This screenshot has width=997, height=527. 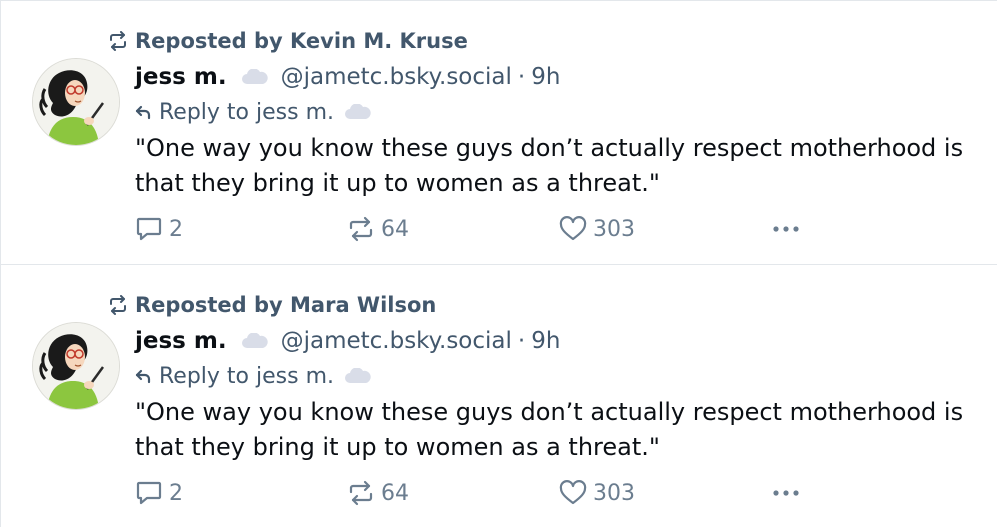 I want to click on repost-label: Reposted by Kevin M. Kruse, so click(x=301, y=41).